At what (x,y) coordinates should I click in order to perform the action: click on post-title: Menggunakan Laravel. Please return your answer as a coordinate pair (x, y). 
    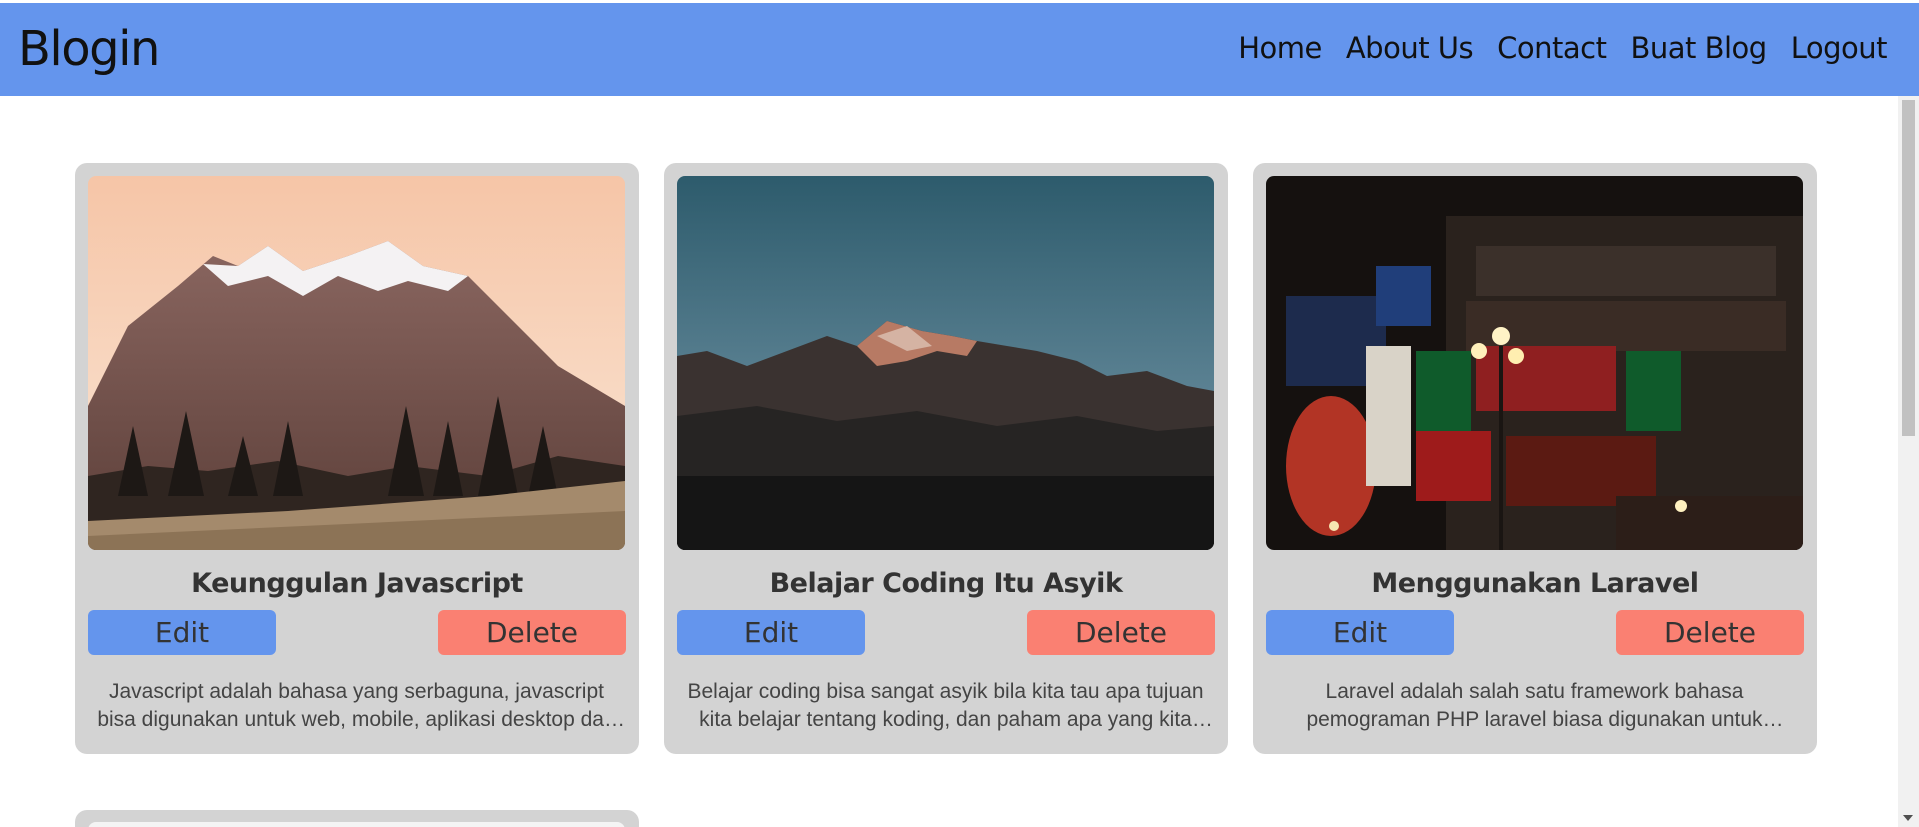
    Looking at the image, I should click on (1535, 583).